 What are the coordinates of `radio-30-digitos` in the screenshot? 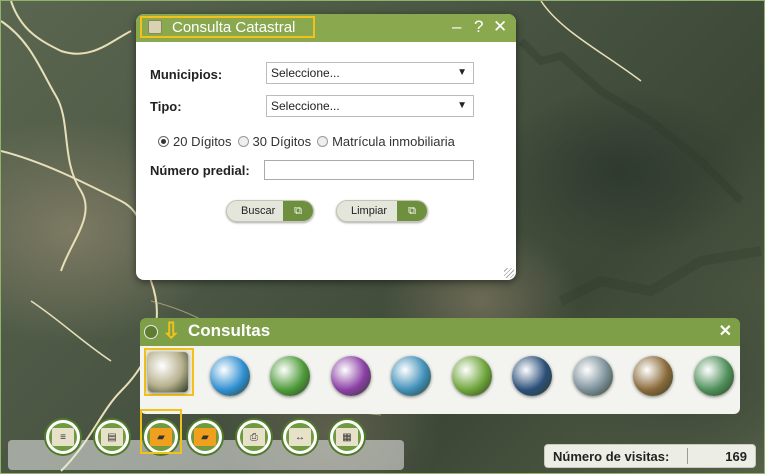 It's located at (243, 141).